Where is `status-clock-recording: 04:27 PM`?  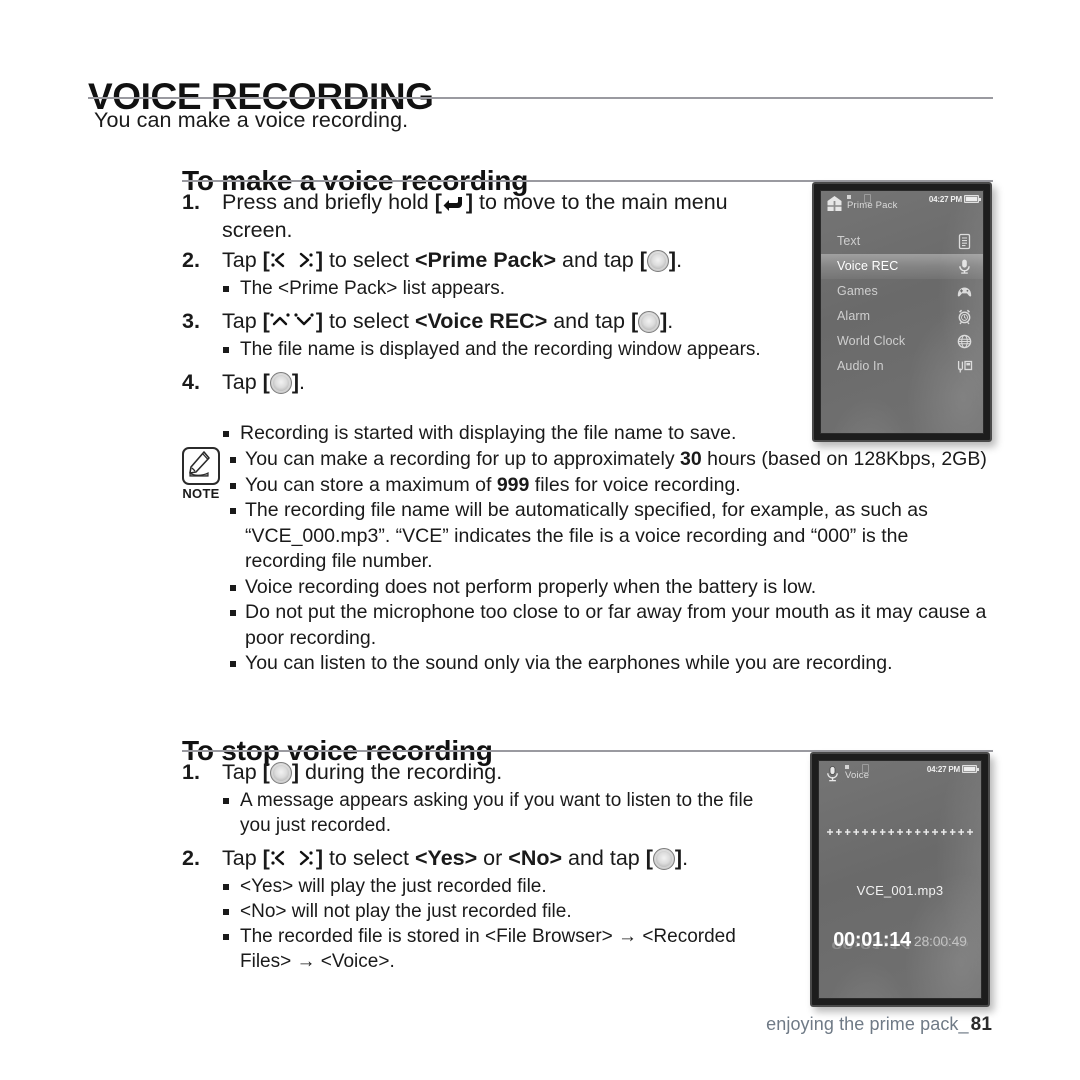
status-clock-recording: 04:27 PM is located at coordinates (943, 769).